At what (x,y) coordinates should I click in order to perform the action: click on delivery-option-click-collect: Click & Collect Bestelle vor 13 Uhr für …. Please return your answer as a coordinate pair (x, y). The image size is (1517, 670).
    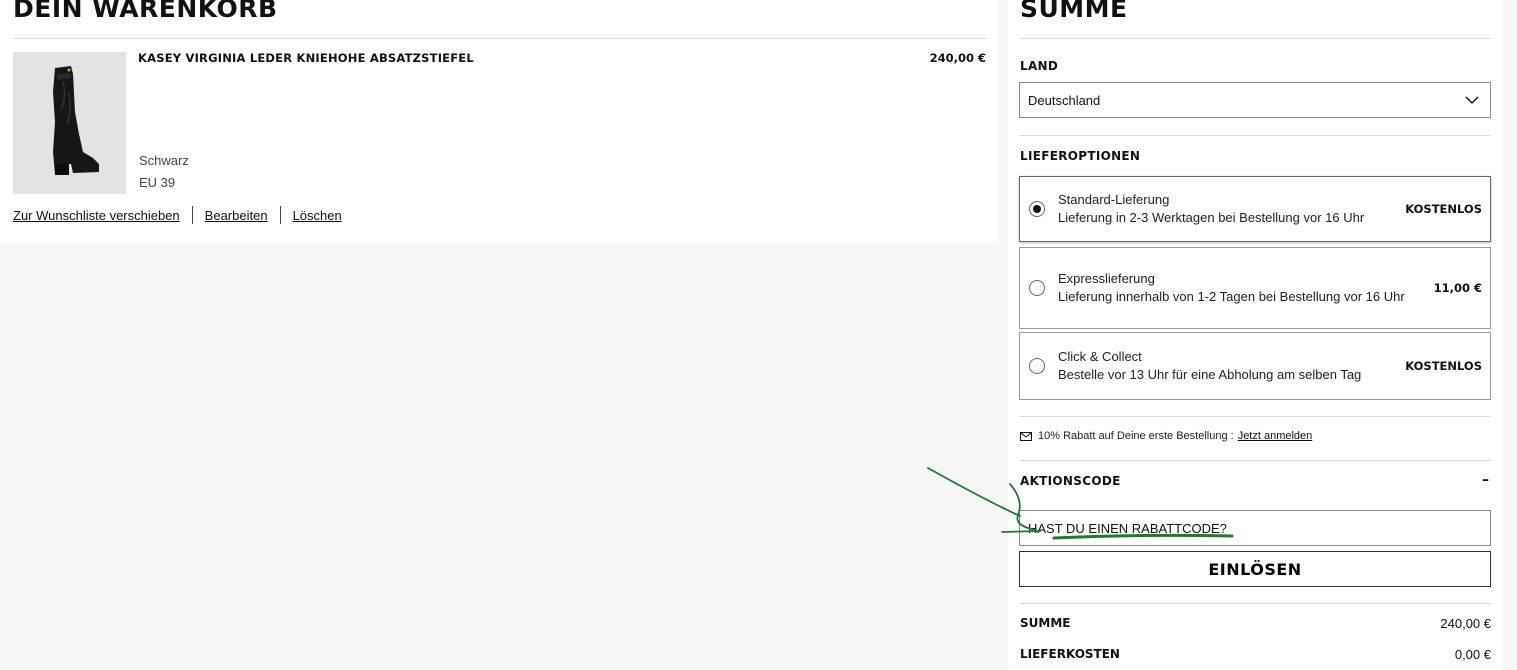
    Looking at the image, I should click on (1255, 366).